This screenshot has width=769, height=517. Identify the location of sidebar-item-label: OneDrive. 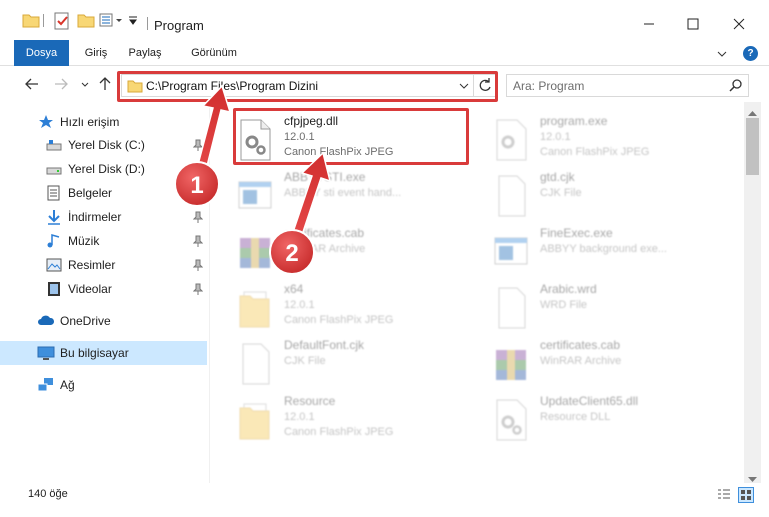
(85, 321).